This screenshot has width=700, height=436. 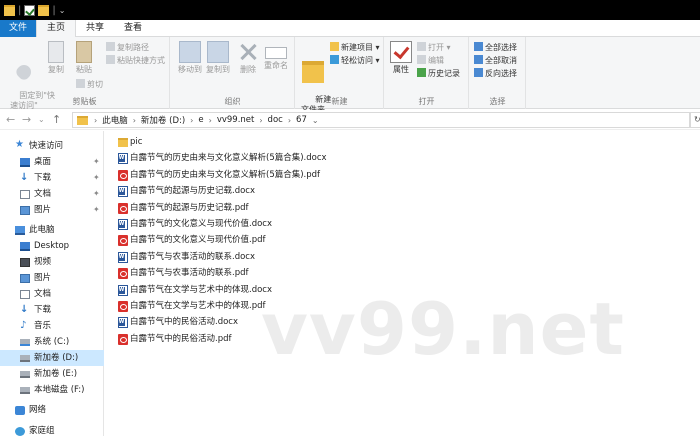 What do you see at coordinates (401, 52) in the screenshot?
I see `properties-icon` at bounding box center [401, 52].